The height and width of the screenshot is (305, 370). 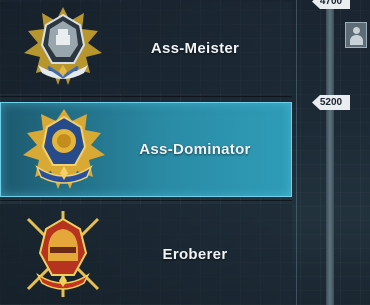 I want to click on avatar-head, so click(x=356, y=30).